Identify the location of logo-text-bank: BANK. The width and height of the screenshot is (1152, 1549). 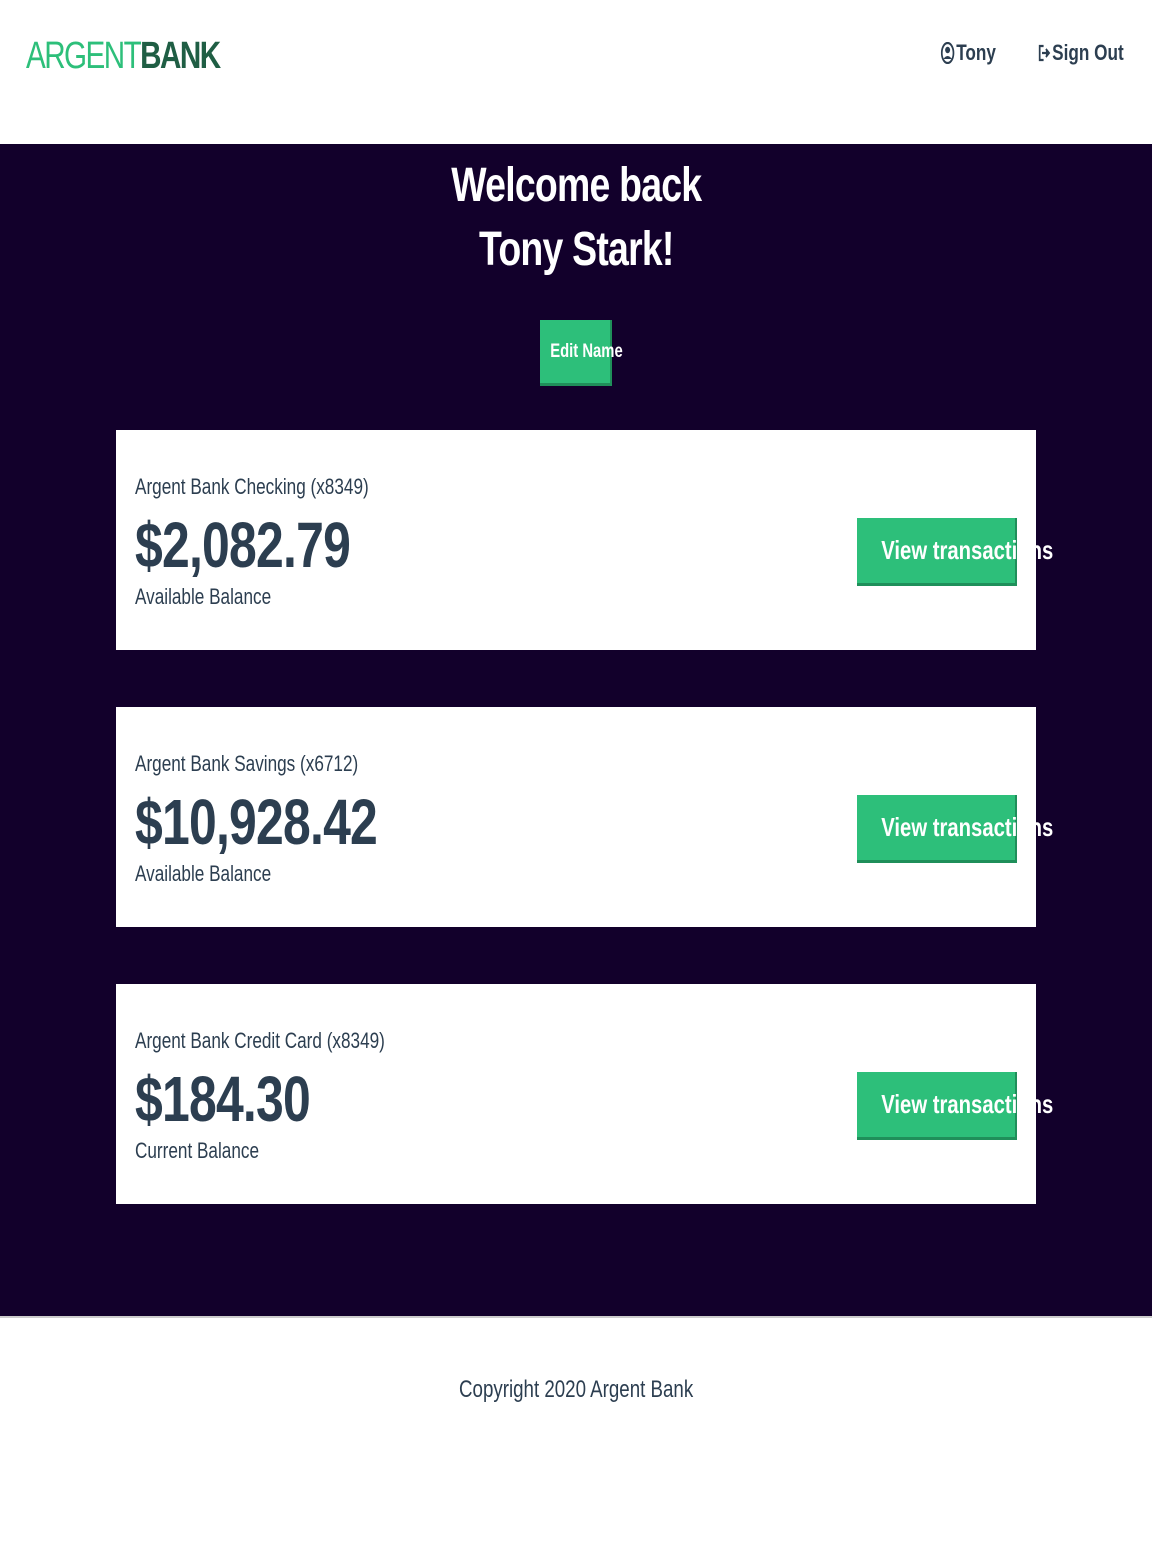
(180, 56).